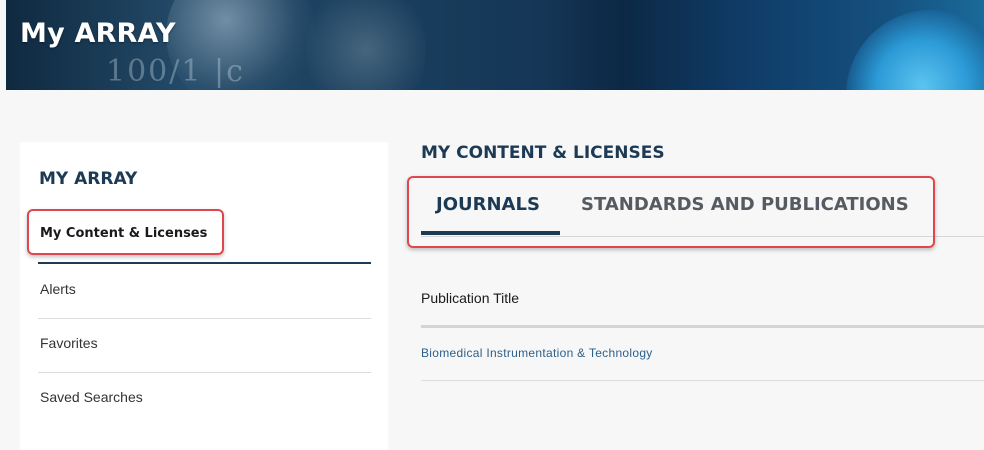 The image size is (984, 450). What do you see at coordinates (58, 289) in the screenshot?
I see `sidebar-item-label: Alerts` at bounding box center [58, 289].